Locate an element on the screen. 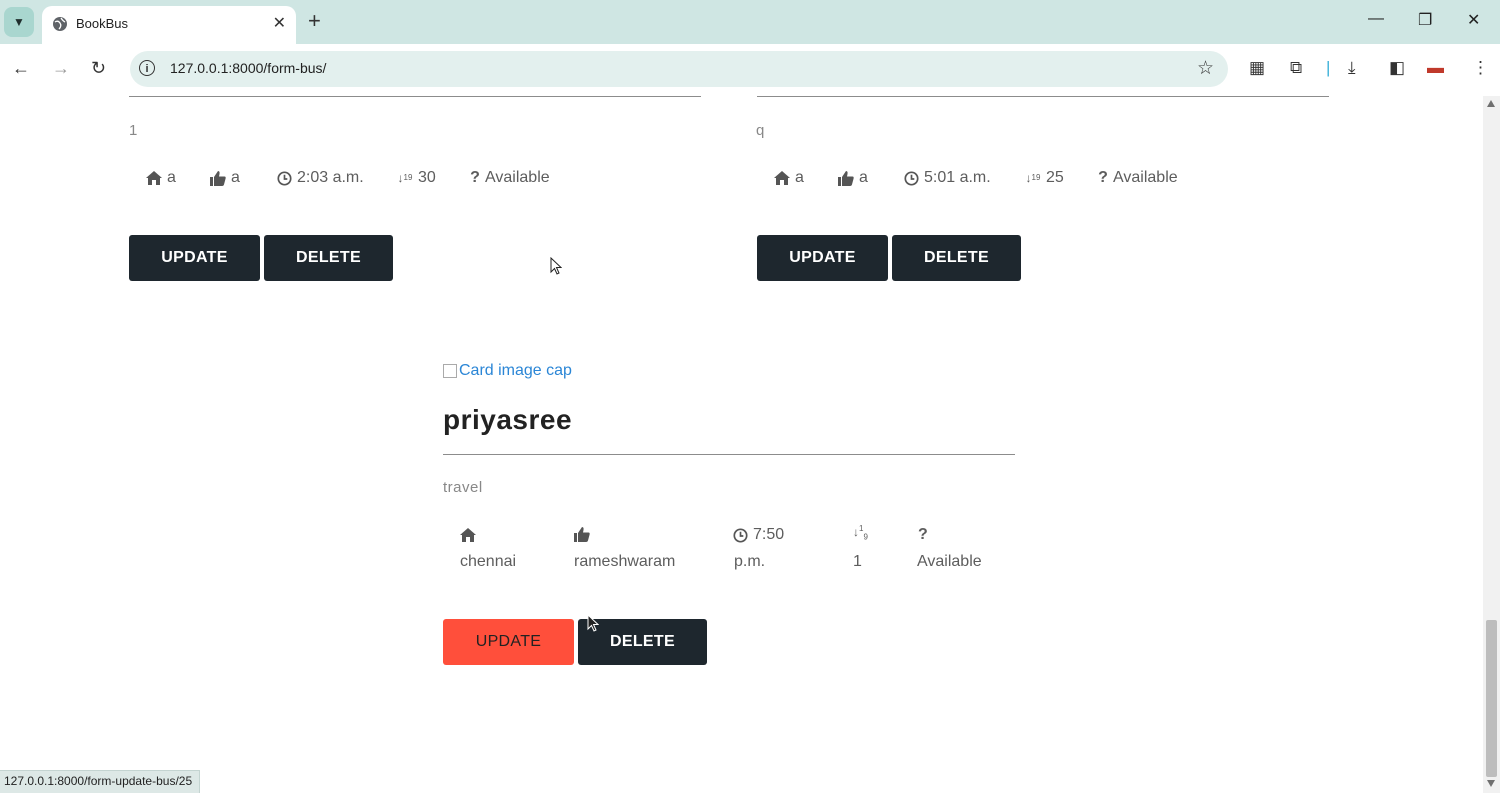 Image resolution: width=1500 pixels, height=793 pixels. seat-count: ↓ 1 9 30 is located at coordinates (416, 177).